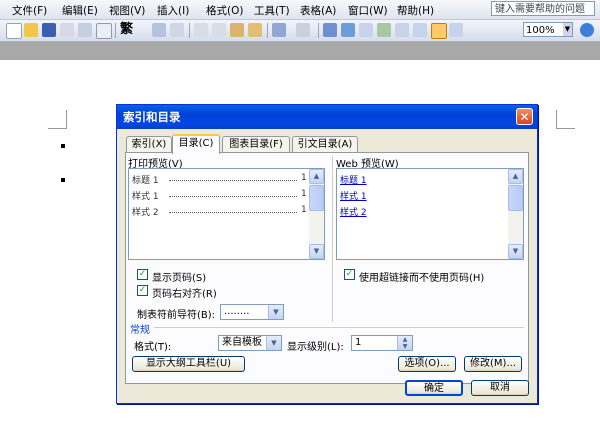  I want to click on show-page-numbers-label: 显示页码(S), so click(179, 278).